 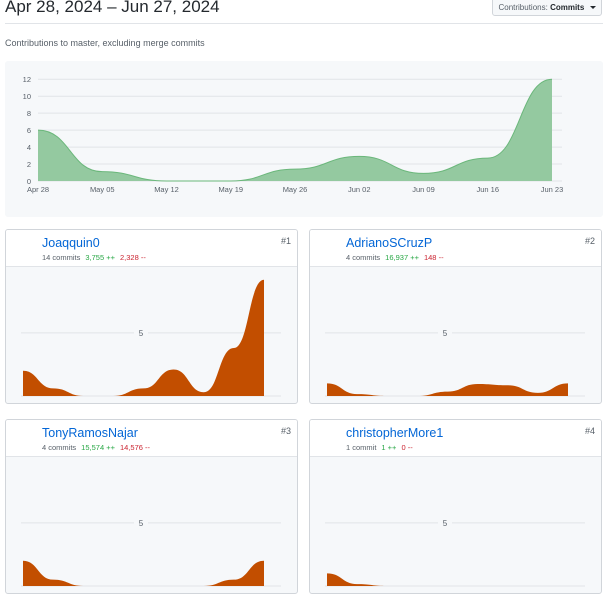 What do you see at coordinates (134, 447) in the screenshot?
I see `deletions-count: 14,576 --` at bounding box center [134, 447].